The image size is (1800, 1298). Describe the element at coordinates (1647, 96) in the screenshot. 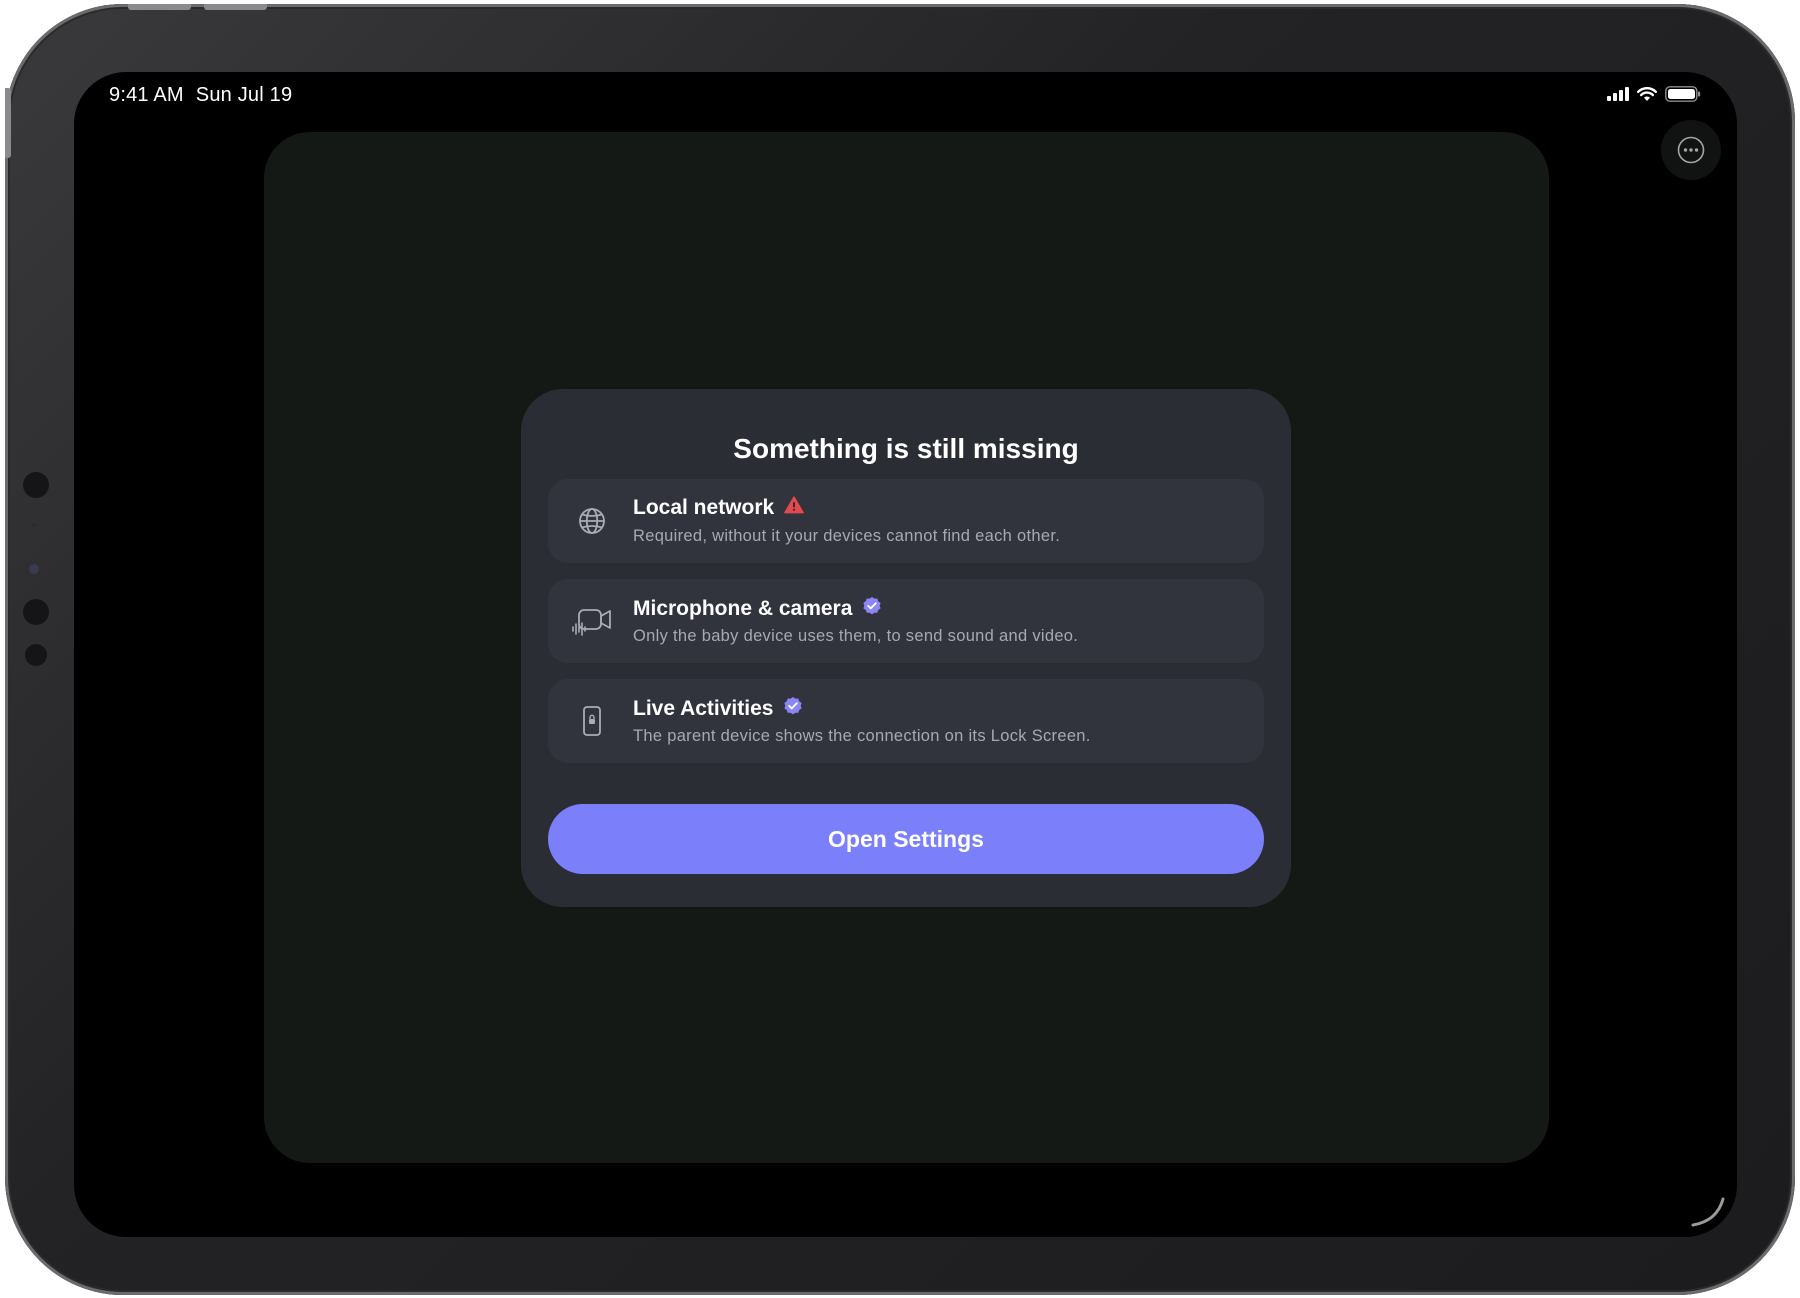

I see `wifi-icon` at that location.